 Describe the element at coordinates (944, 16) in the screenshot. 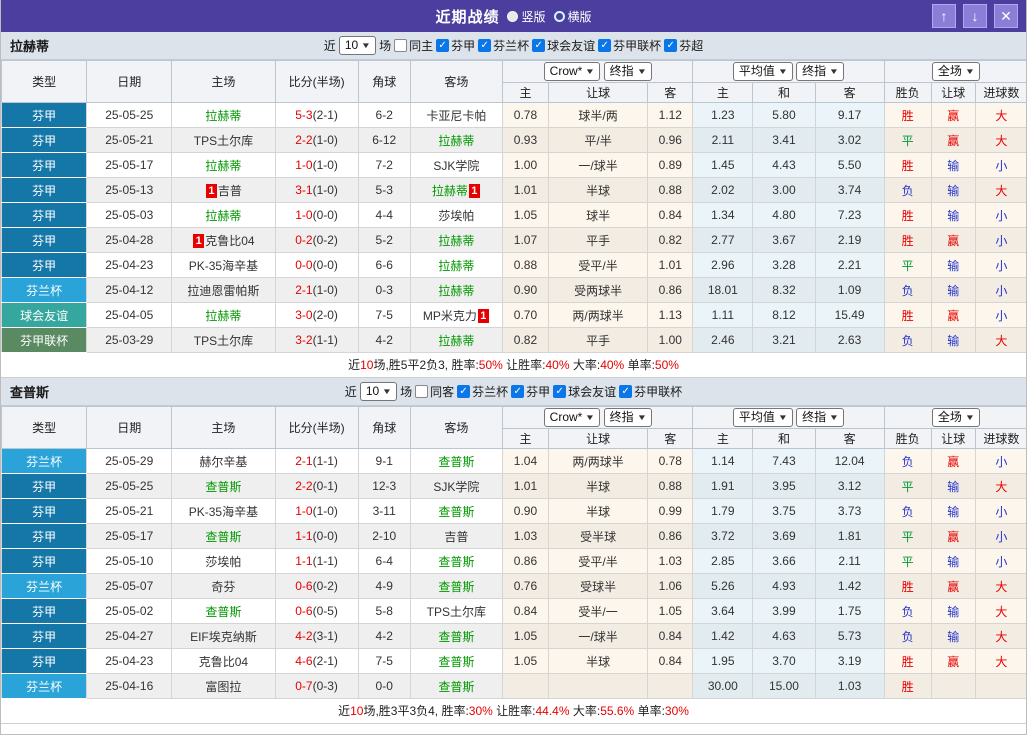

I see `move-up-button: ↑` at that location.